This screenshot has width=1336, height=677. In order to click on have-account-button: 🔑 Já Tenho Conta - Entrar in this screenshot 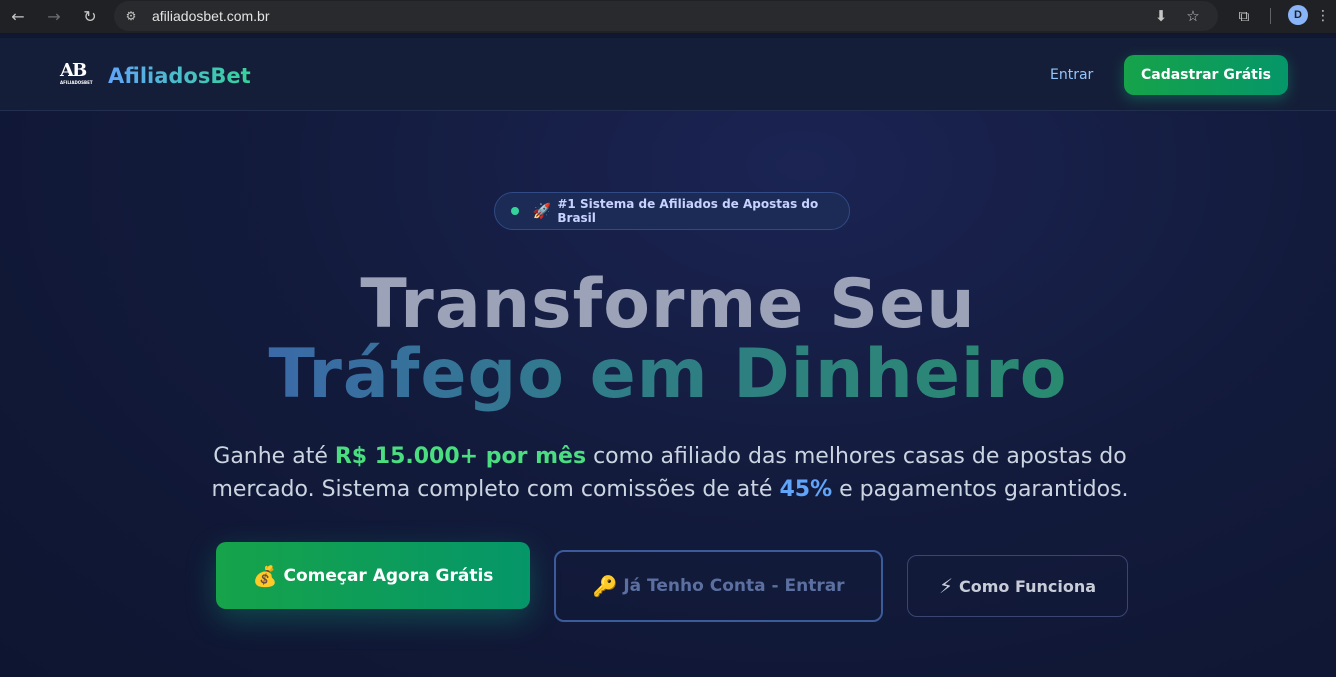, I will do `click(718, 586)`.